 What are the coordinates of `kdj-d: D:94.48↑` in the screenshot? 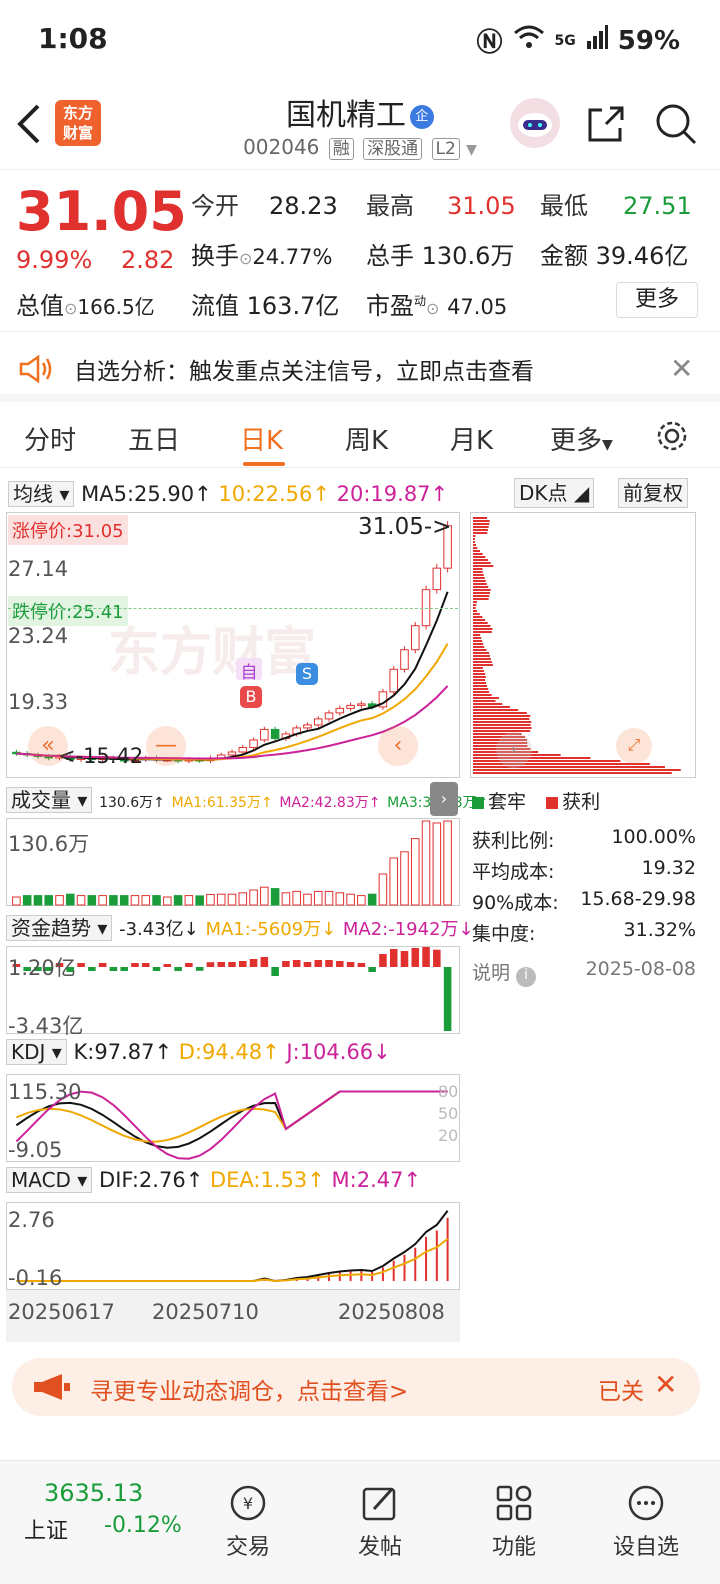 It's located at (229, 1052).